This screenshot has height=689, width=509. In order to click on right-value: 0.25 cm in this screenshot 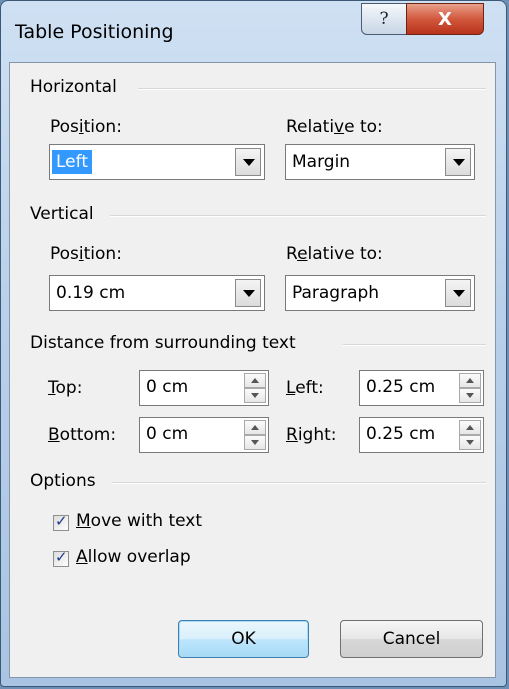, I will do `click(401, 434)`.